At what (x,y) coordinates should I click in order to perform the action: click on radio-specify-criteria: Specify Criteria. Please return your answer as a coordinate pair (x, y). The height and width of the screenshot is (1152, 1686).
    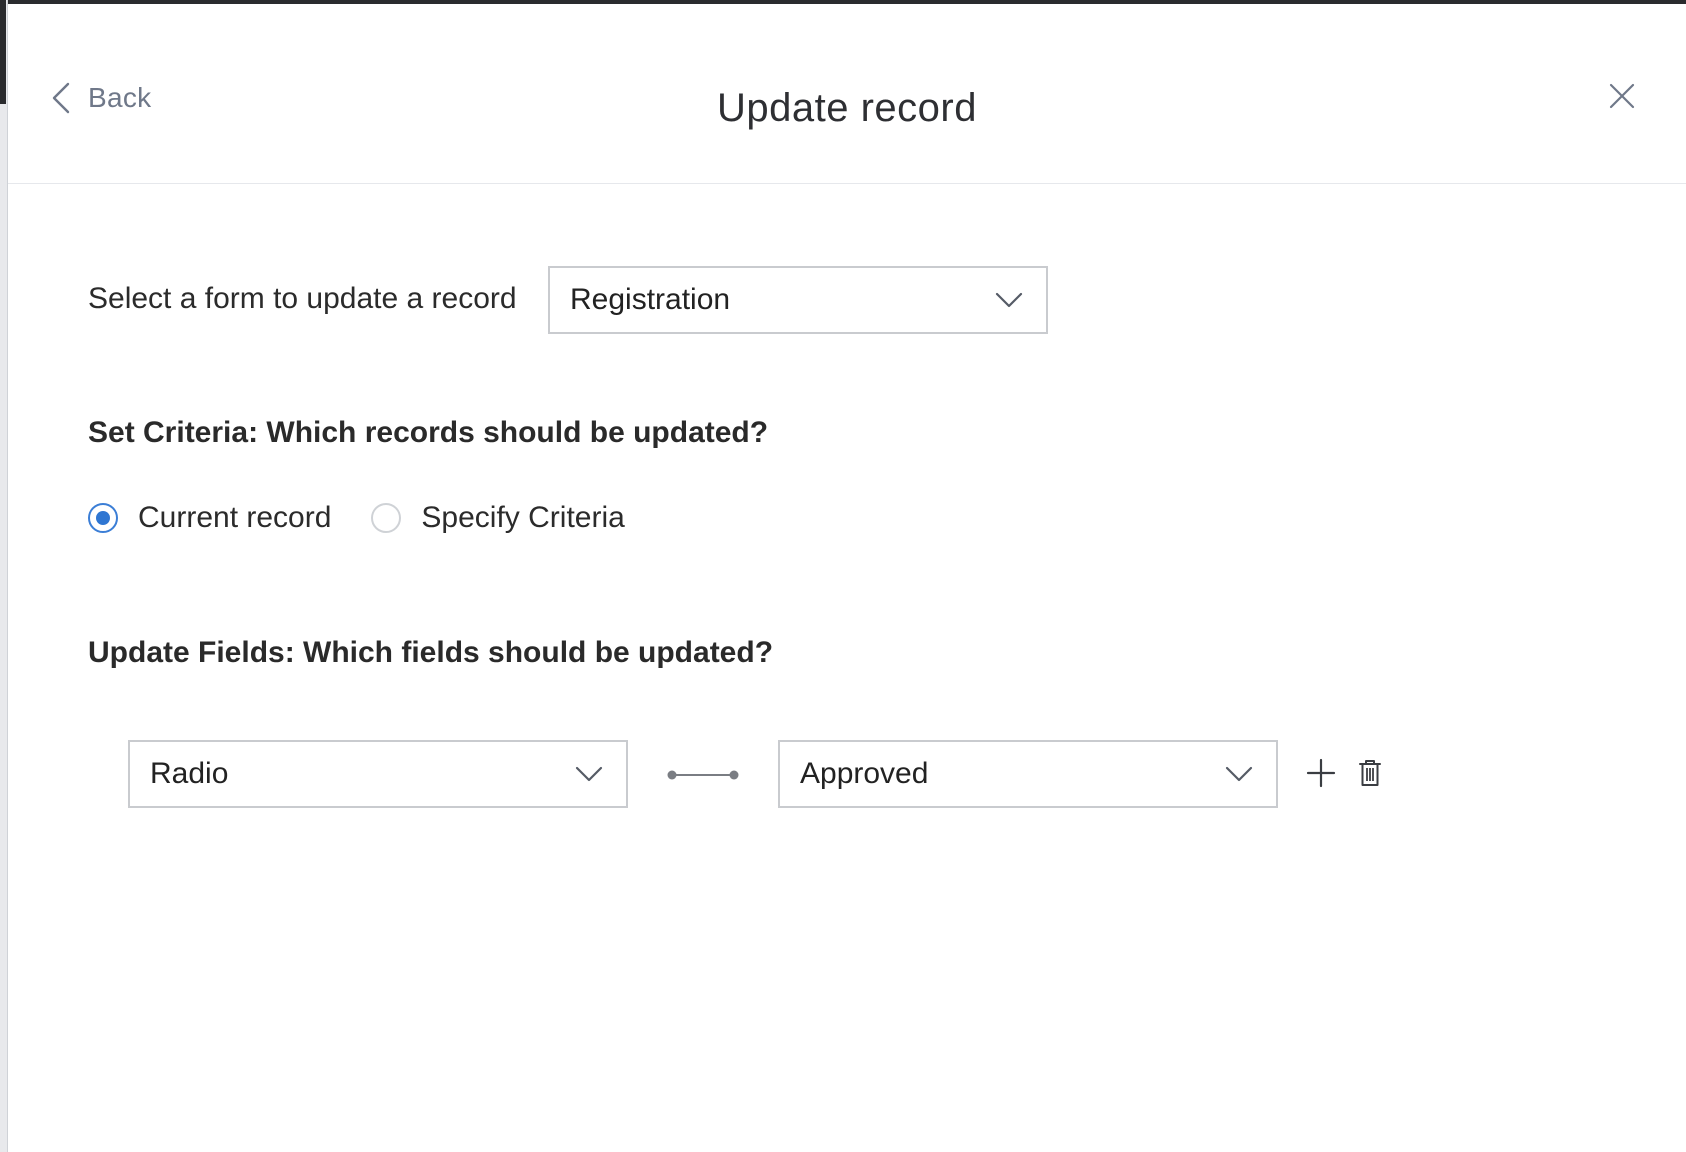
    Looking at the image, I should click on (498, 518).